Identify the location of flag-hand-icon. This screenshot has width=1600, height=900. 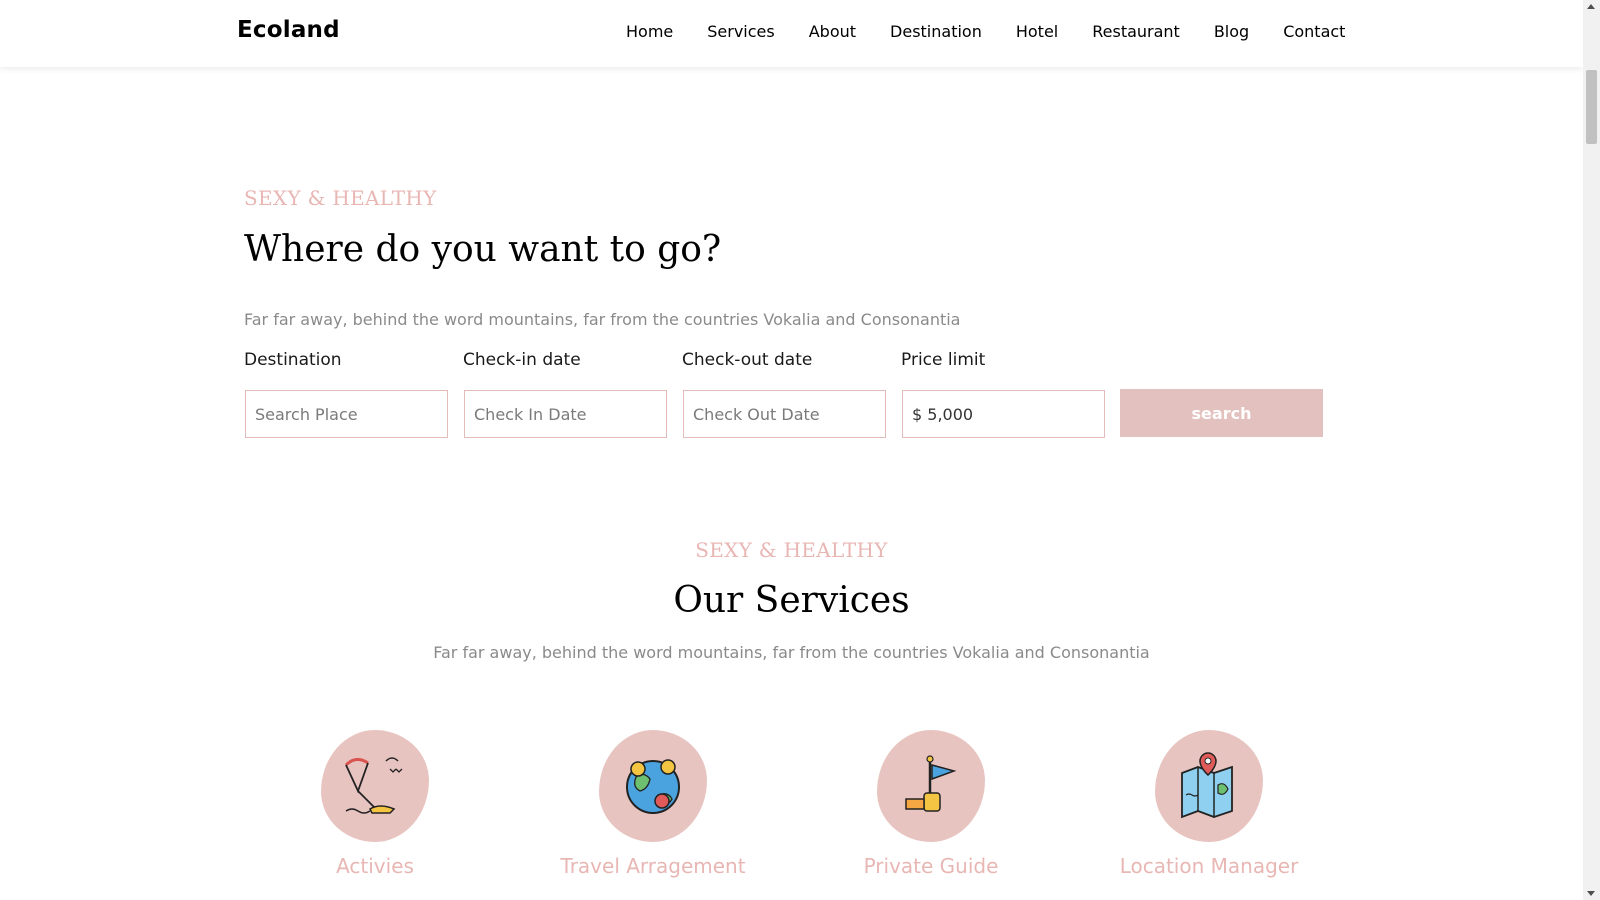
(931, 783).